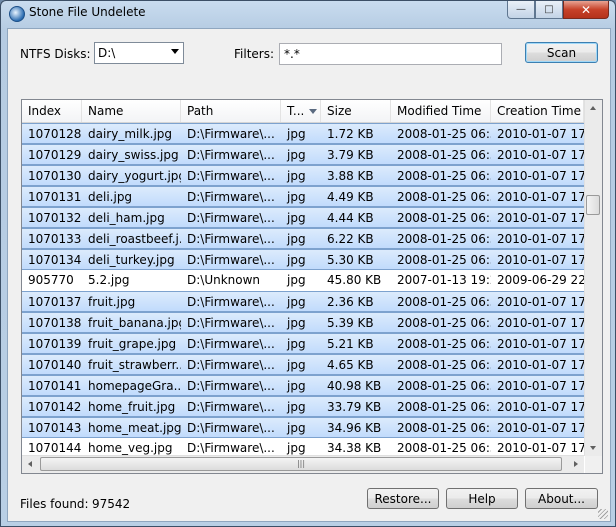 The height and width of the screenshot is (527, 616). I want to click on cell-size: 33.79 KB, so click(354, 407).